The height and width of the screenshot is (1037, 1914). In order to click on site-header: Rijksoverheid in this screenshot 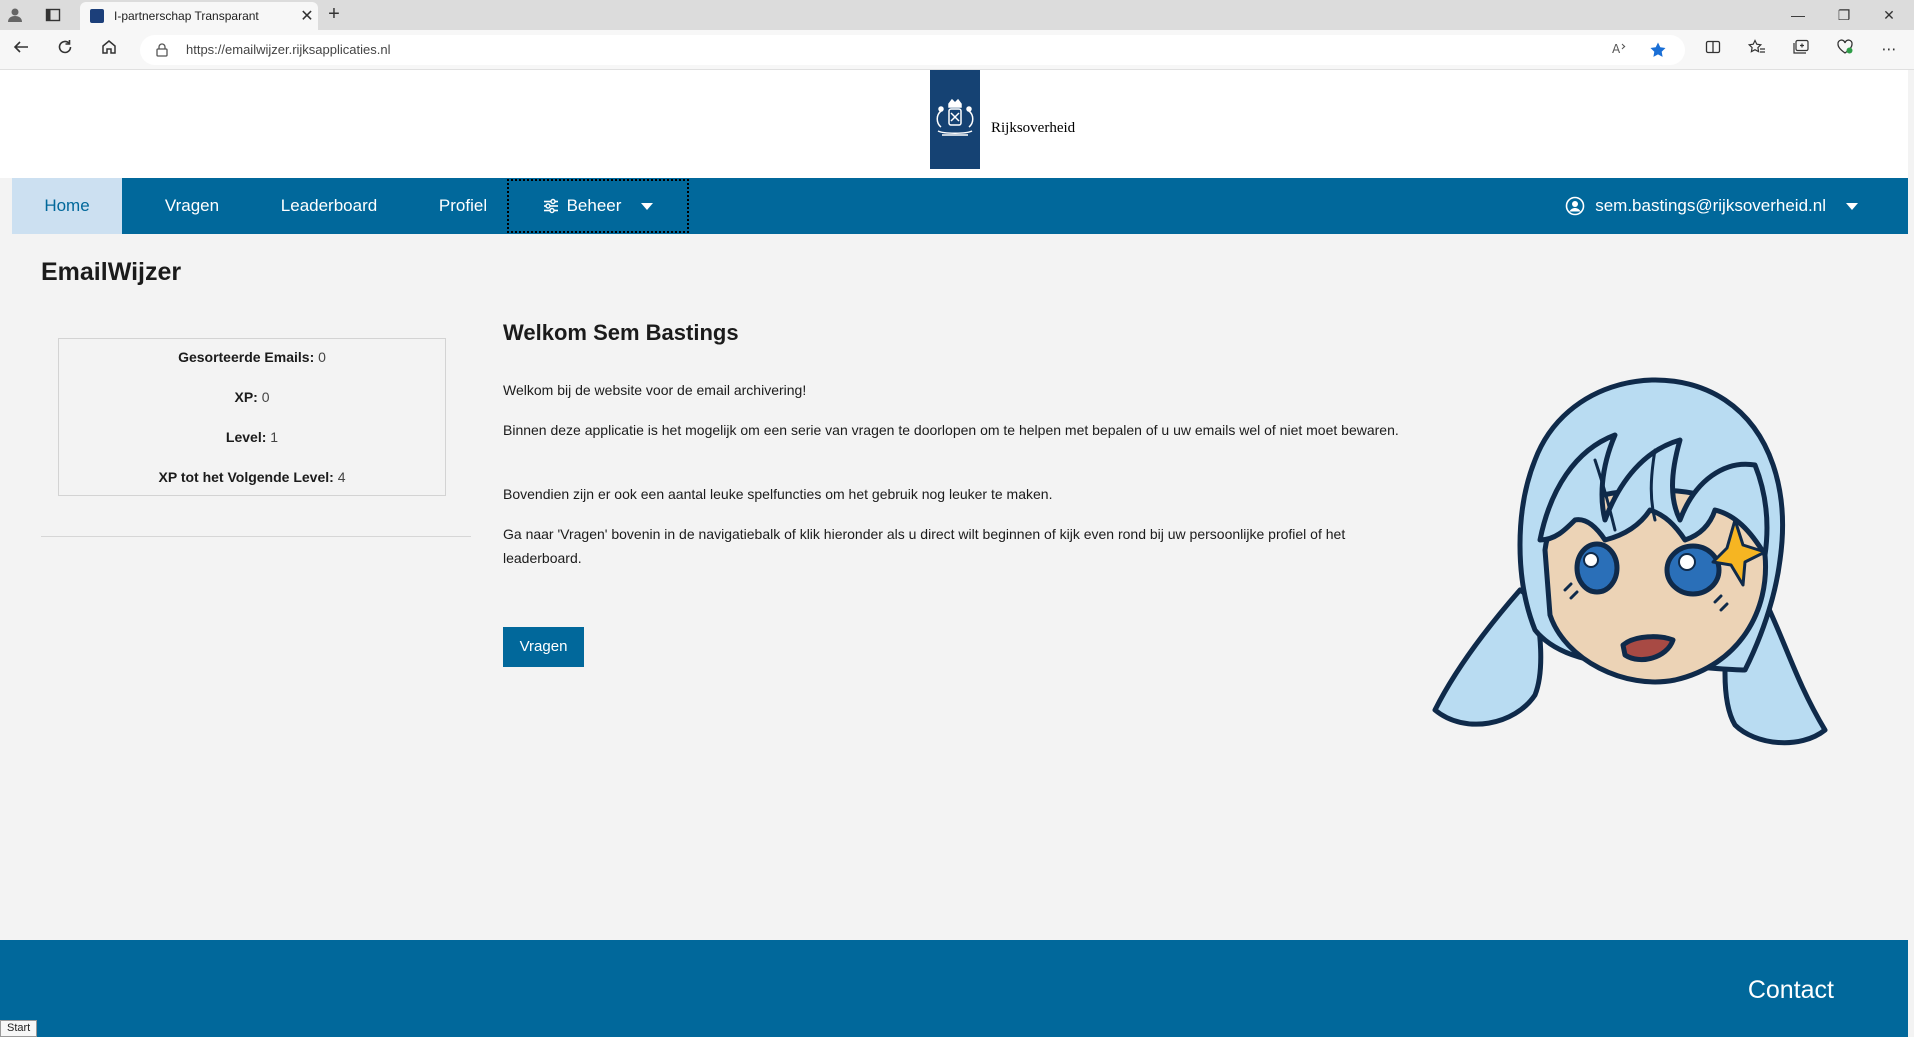, I will do `click(954, 124)`.